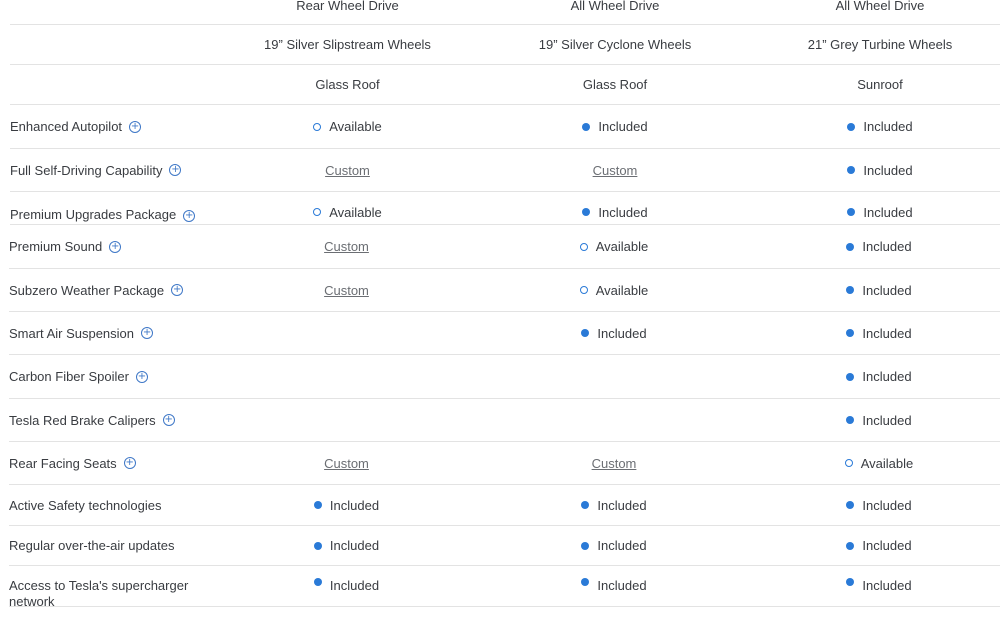 This screenshot has width=1000, height=618. Describe the element at coordinates (615, 6) in the screenshot. I see `drive-col-2: All Wheel Drive` at that location.